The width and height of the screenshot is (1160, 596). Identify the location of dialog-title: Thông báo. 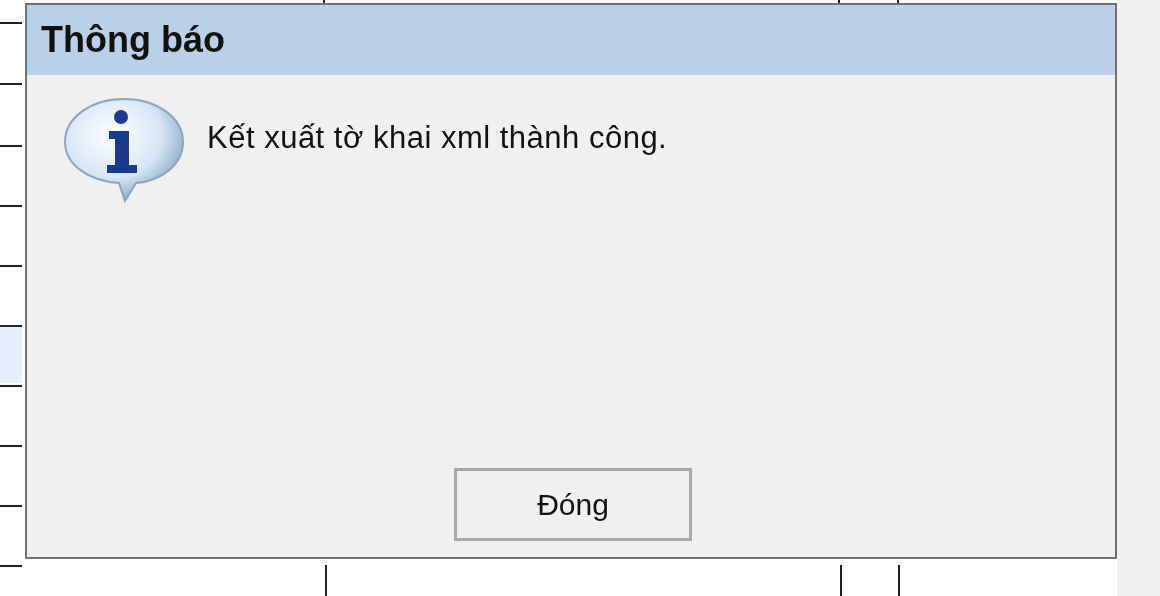
(133, 40).